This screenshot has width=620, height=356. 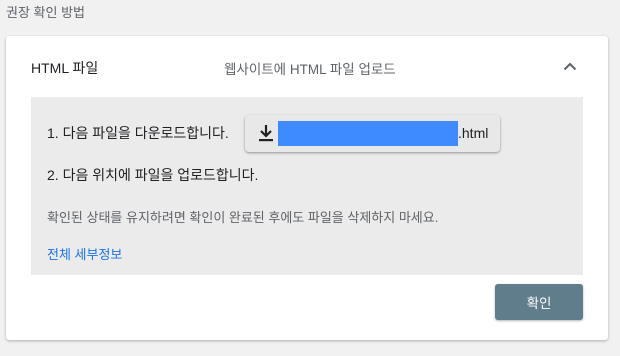 I want to click on keep-file-note: 확인된 상태를 유지하려면 확인이 완료된 후에도 파일을 삭제하지 마세요., so click(x=243, y=217).